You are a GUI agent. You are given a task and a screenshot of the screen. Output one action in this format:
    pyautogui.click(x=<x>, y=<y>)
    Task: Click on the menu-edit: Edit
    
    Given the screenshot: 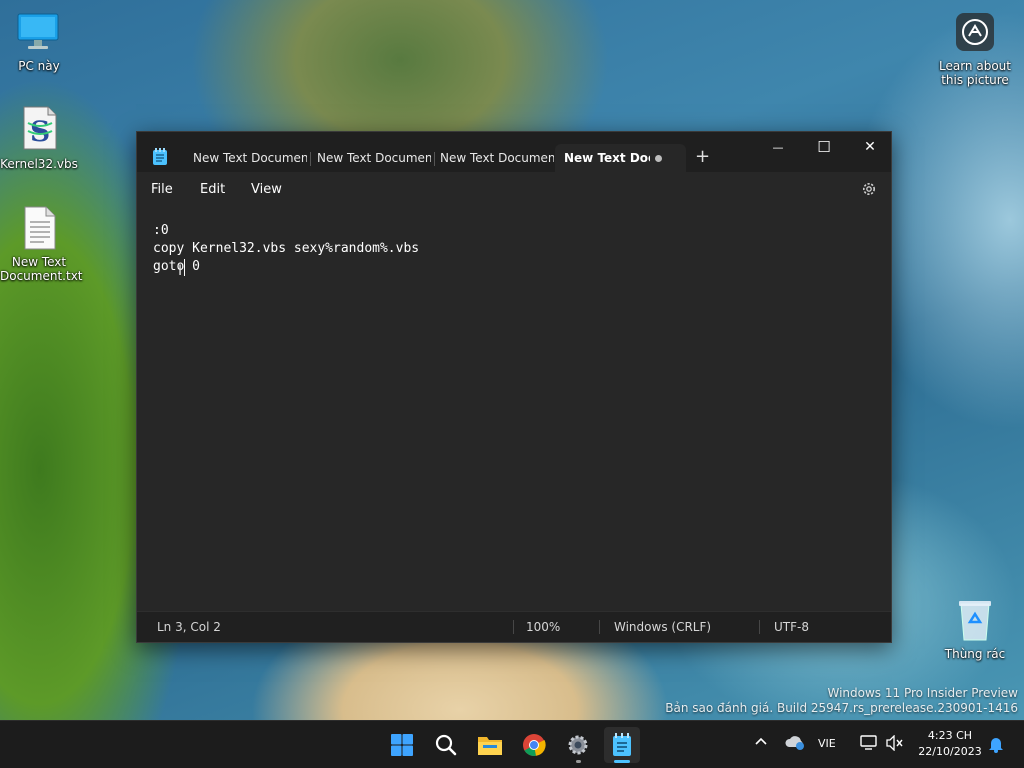 What is the action you would take?
    pyautogui.click(x=212, y=189)
    